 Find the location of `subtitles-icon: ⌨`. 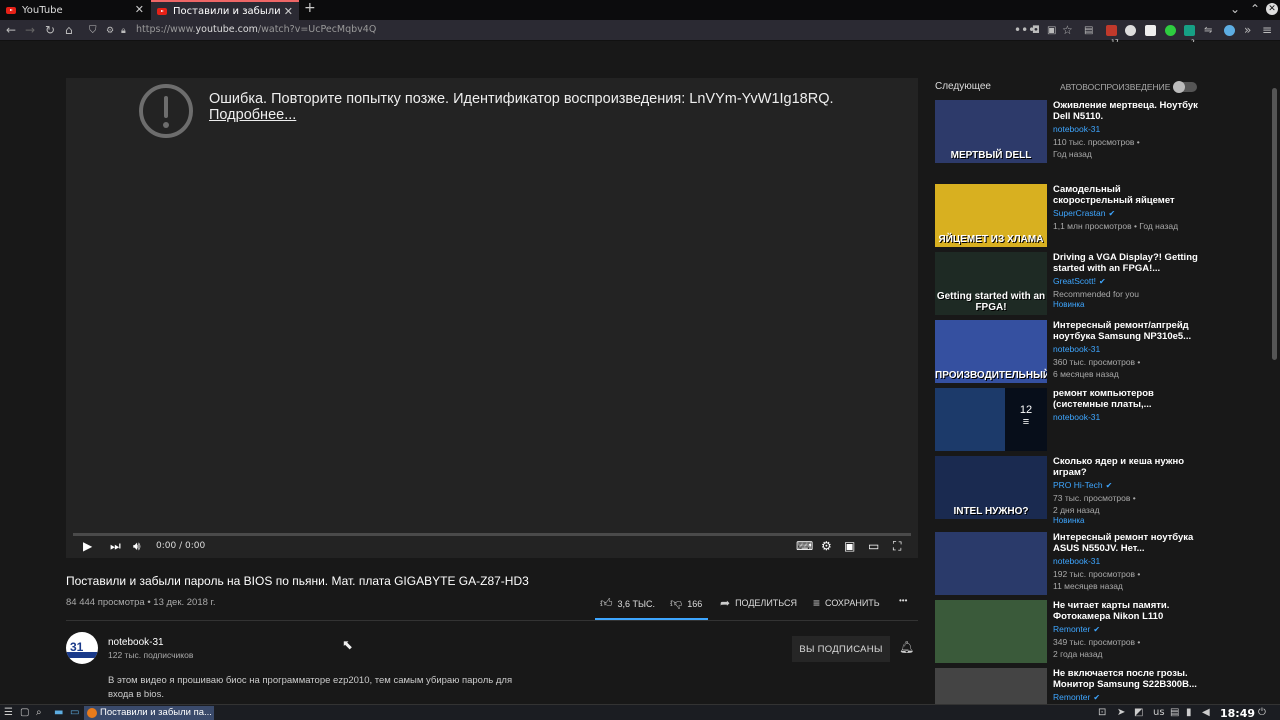

subtitles-icon: ⌨ is located at coordinates (804, 546).